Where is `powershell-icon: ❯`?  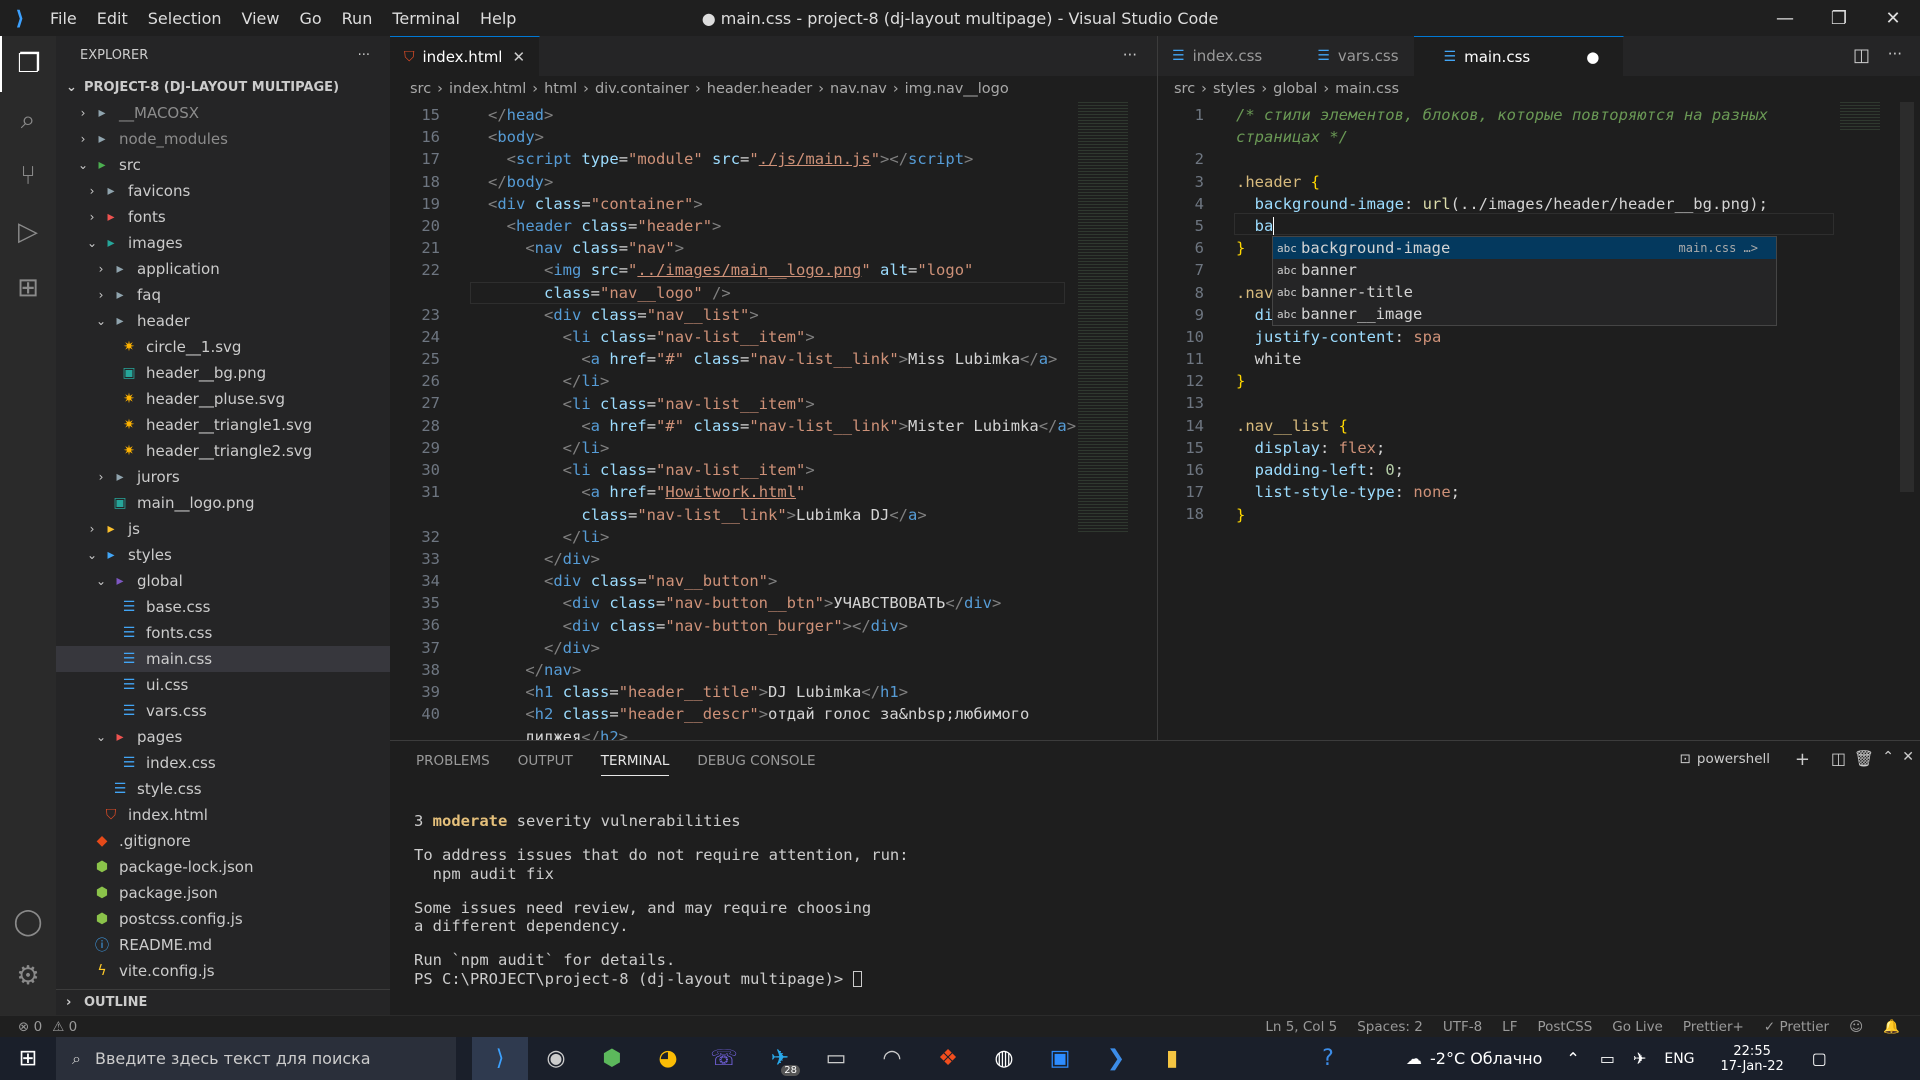 powershell-icon: ❯ is located at coordinates (1116, 1058).